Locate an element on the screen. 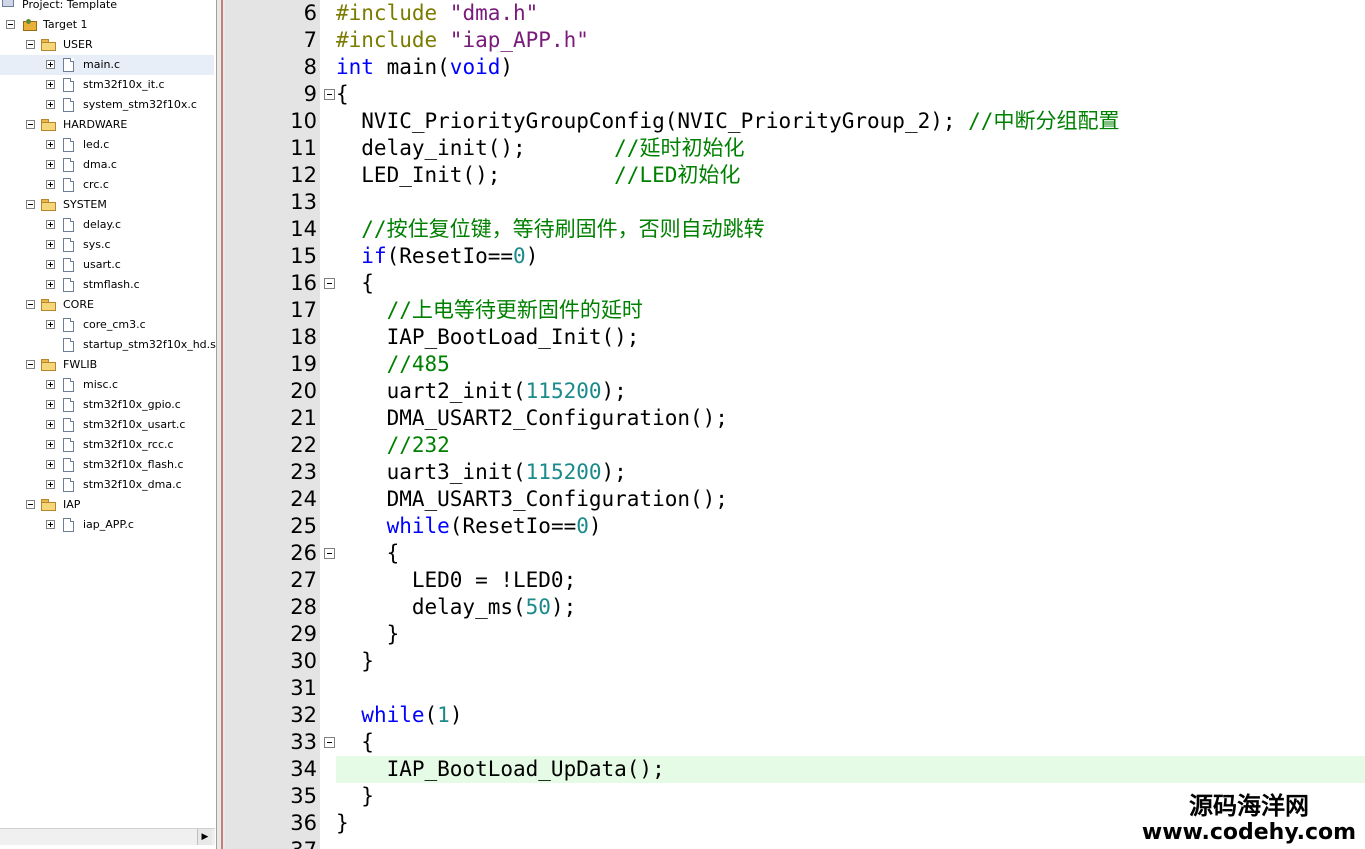 The width and height of the screenshot is (1365, 849). file-label: stm32f10x_rcc.c is located at coordinates (128, 444).